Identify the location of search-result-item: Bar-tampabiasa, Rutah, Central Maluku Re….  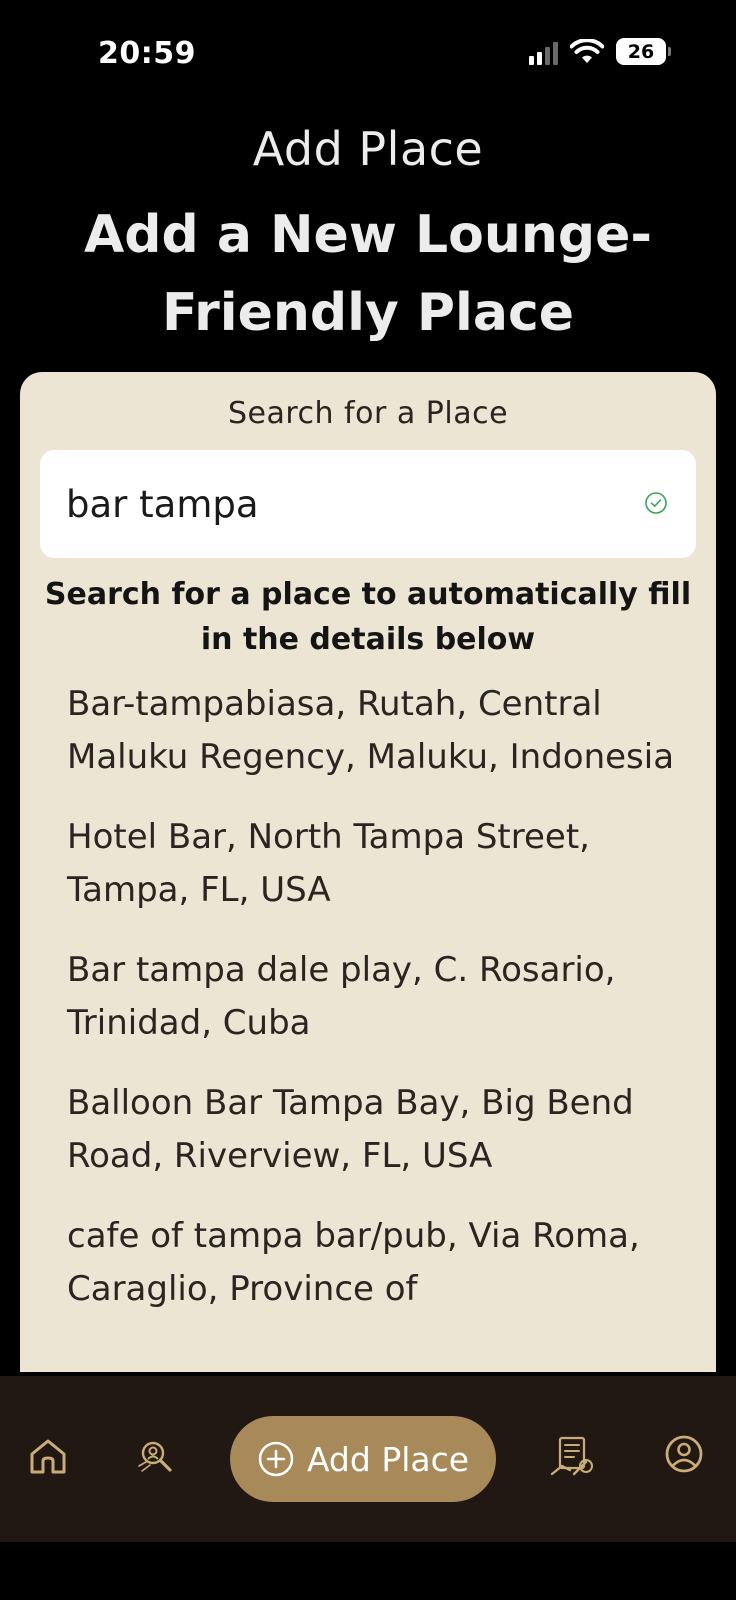
(377, 731).